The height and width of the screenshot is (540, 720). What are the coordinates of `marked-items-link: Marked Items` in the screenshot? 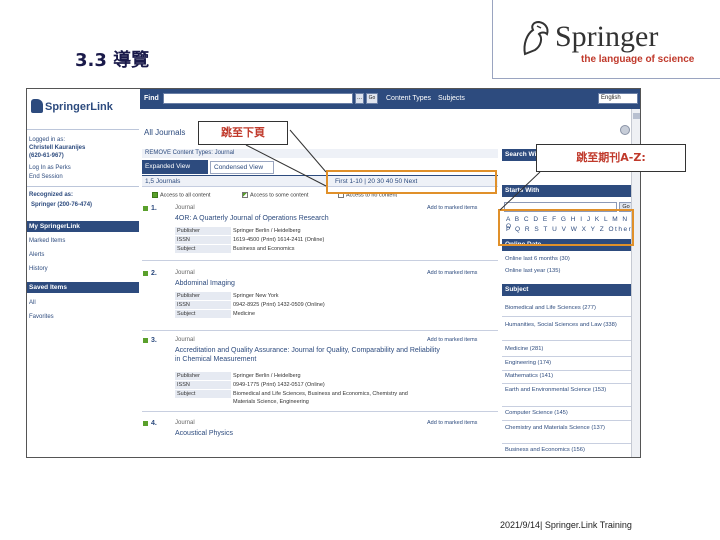 It's located at (47, 241).